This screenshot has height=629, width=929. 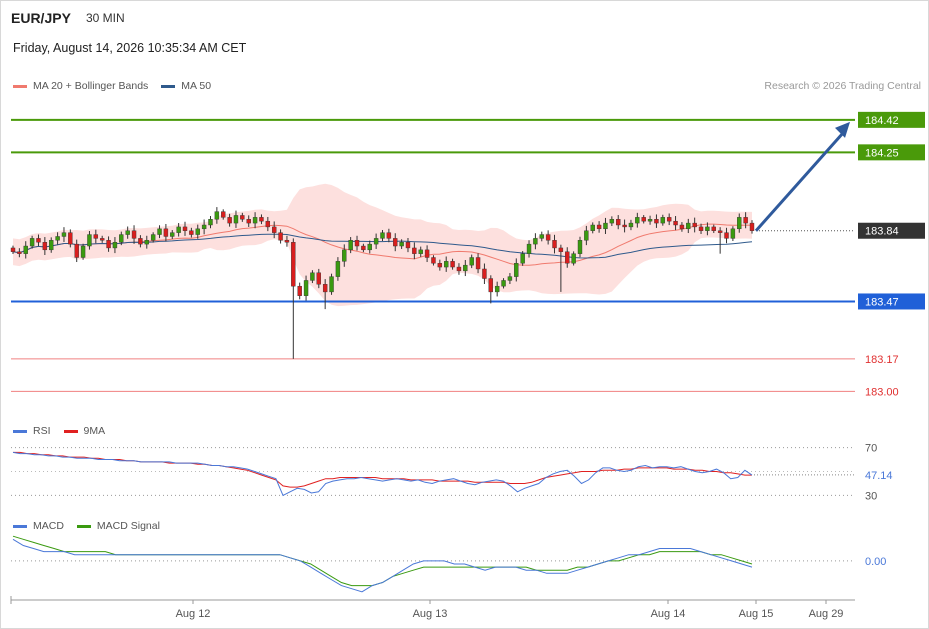 I want to click on macd-line, so click(x=382, y=565).